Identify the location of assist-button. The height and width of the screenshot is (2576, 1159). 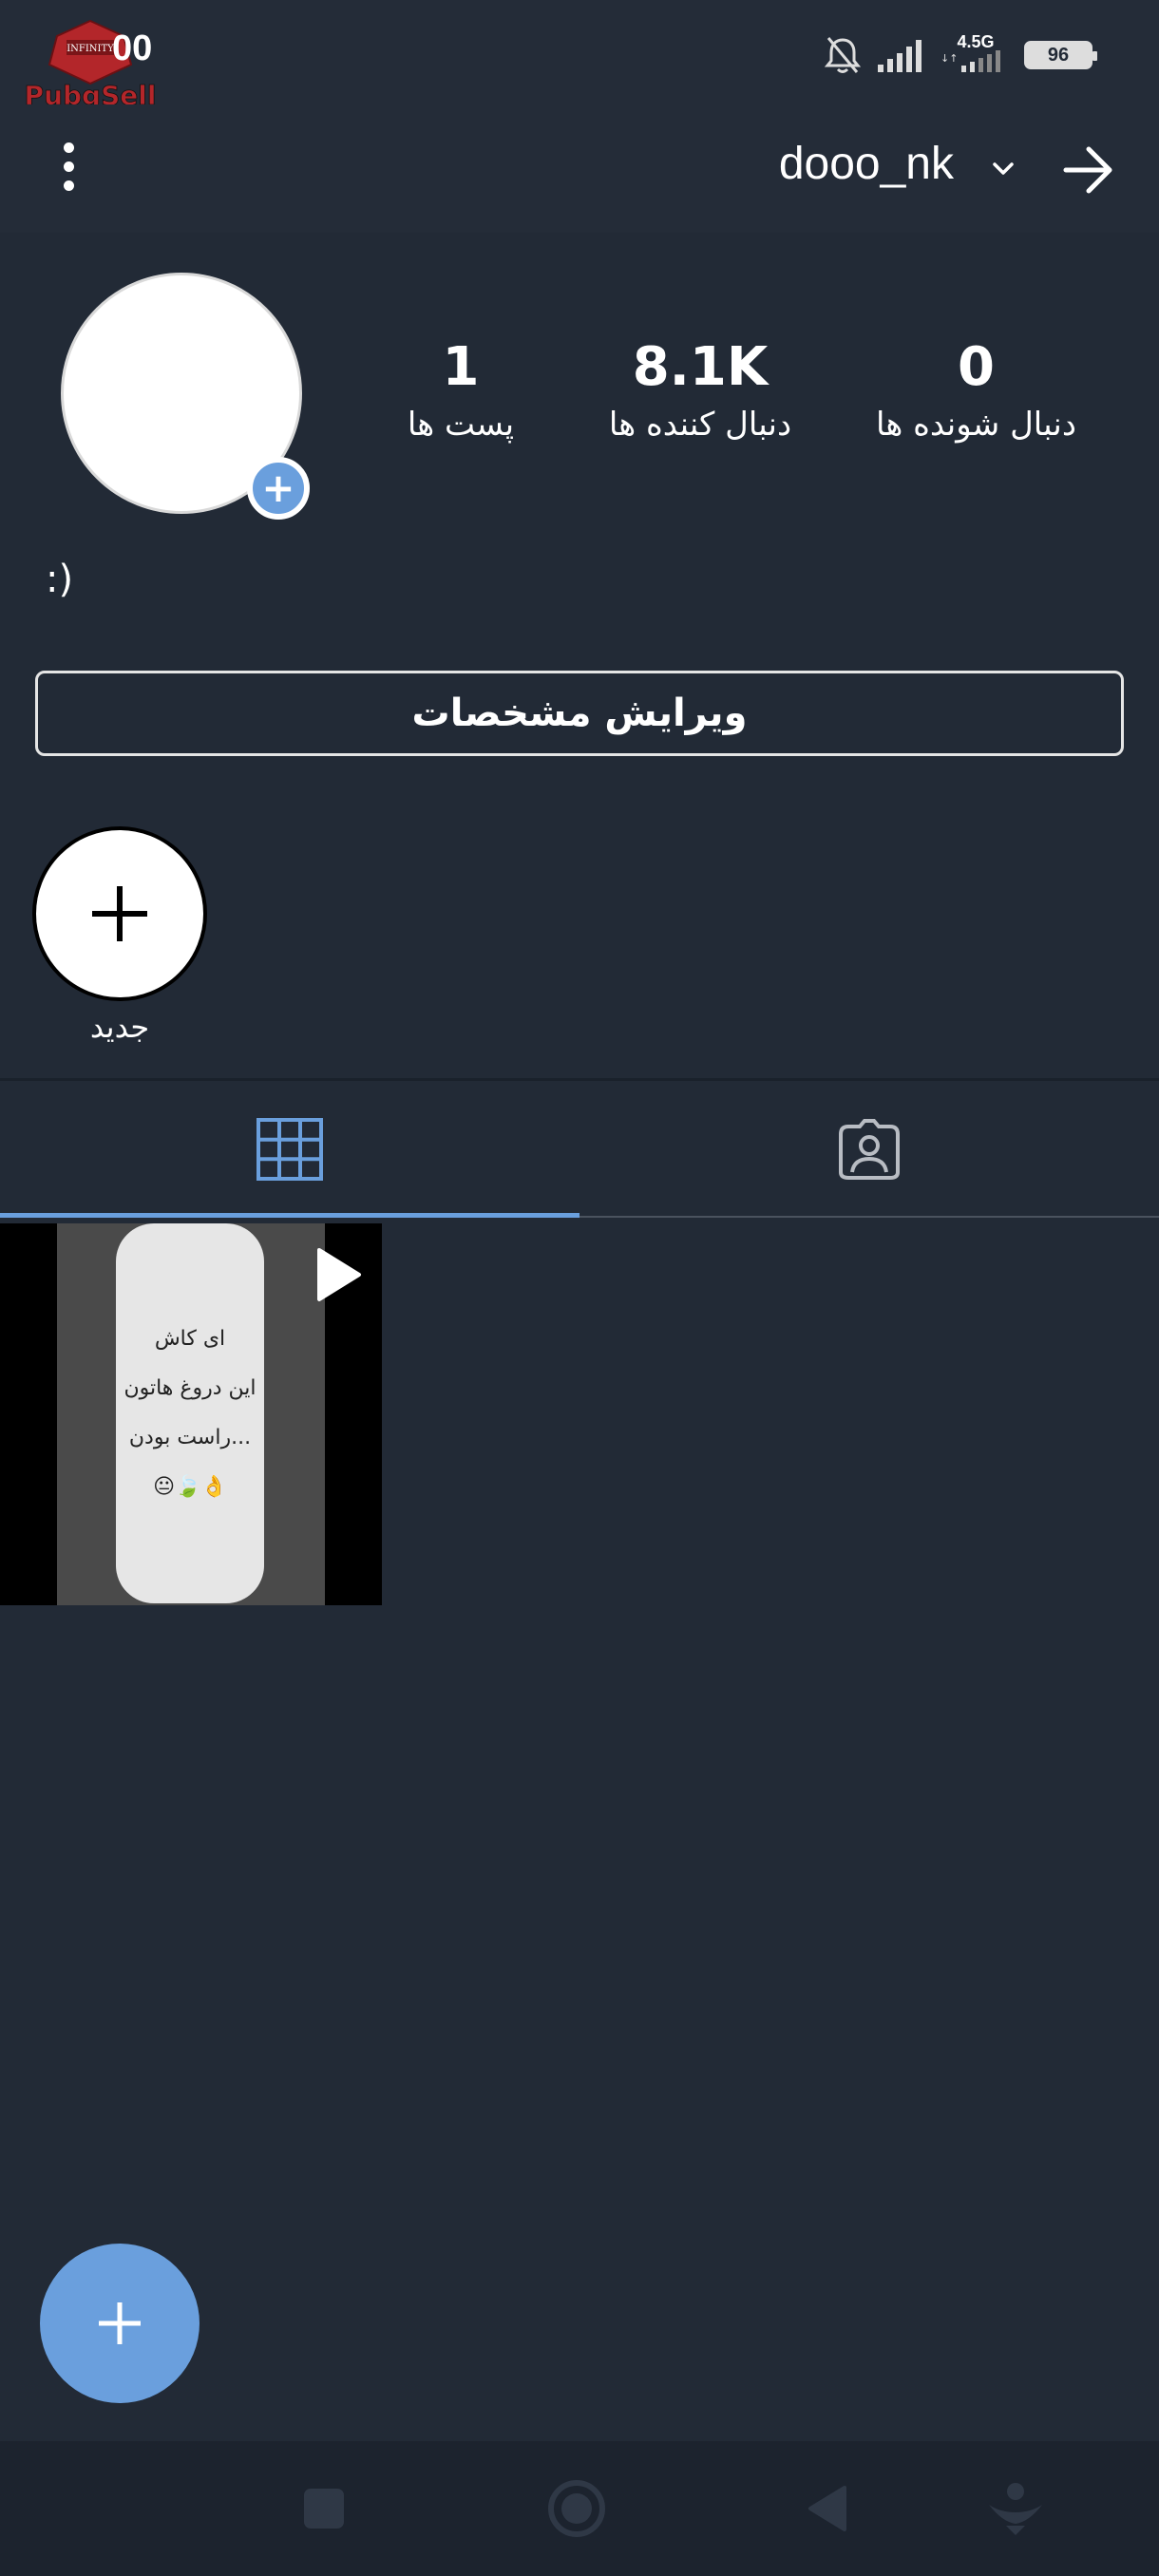
(1015, 2508).